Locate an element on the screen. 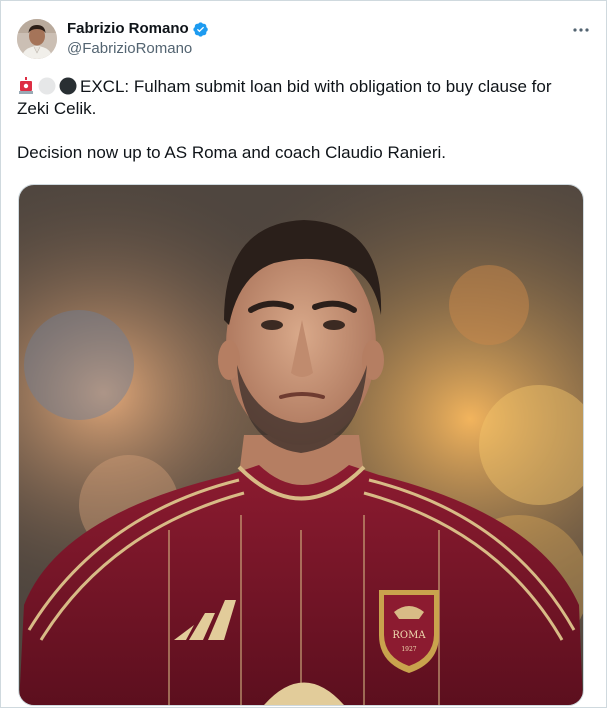 Image resolution: width=607 pixels, height=708 pixels. crest-year: 1927 is located at coordinates (408, 649).